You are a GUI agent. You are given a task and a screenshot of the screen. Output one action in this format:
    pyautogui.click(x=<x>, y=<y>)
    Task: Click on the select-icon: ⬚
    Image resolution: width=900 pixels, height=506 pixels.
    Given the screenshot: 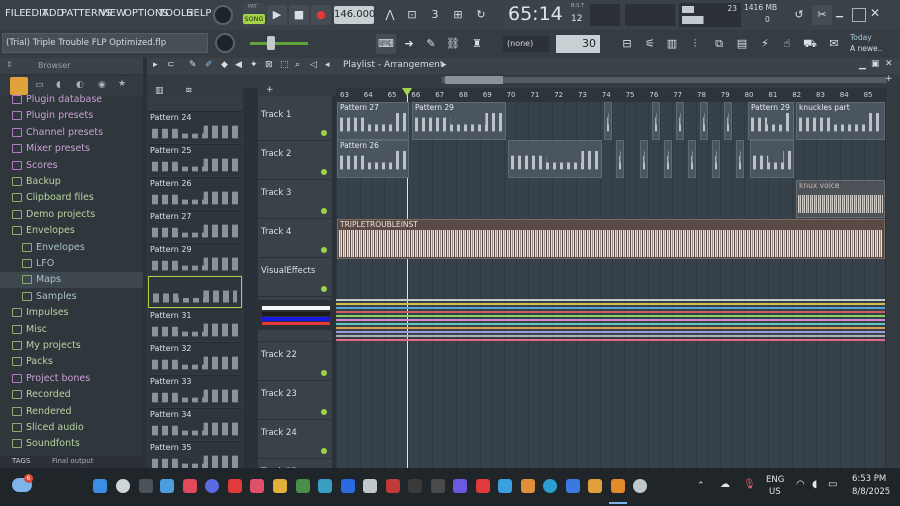 What is the action you would take?
    pyautogui.click(x=284, y=65)
    